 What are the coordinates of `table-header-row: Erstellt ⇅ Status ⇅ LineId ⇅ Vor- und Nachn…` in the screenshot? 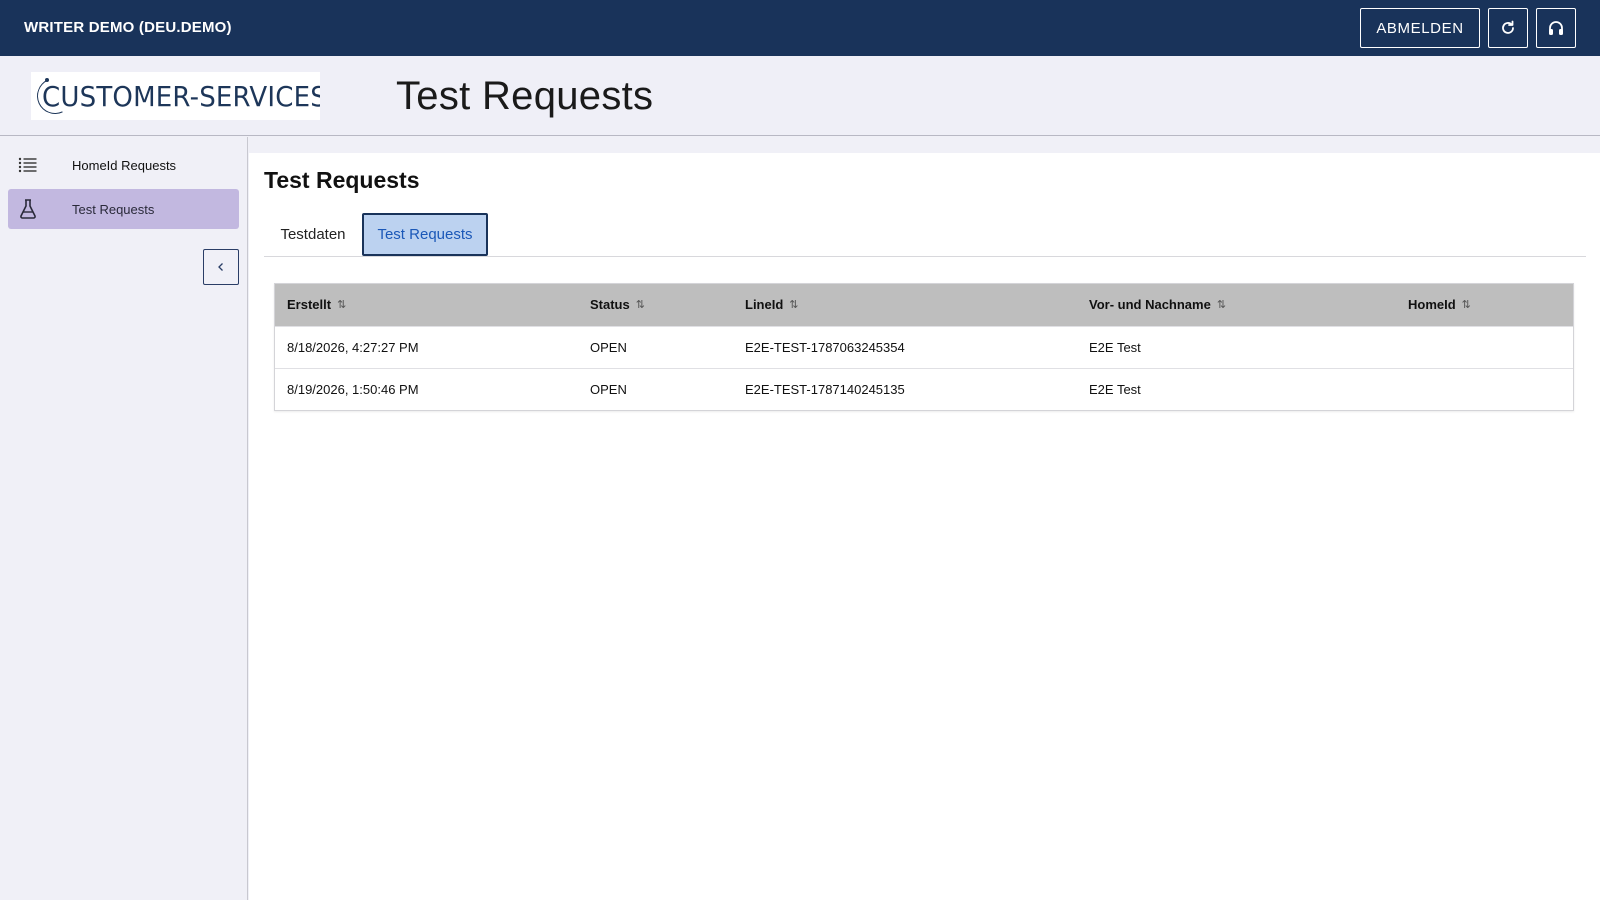 It's located at (924, 305).